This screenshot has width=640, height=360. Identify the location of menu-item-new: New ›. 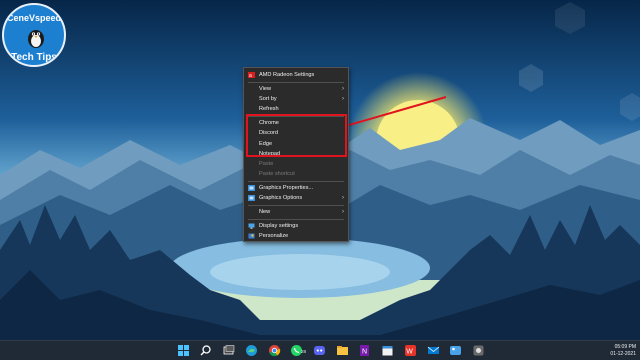
(296, 212).